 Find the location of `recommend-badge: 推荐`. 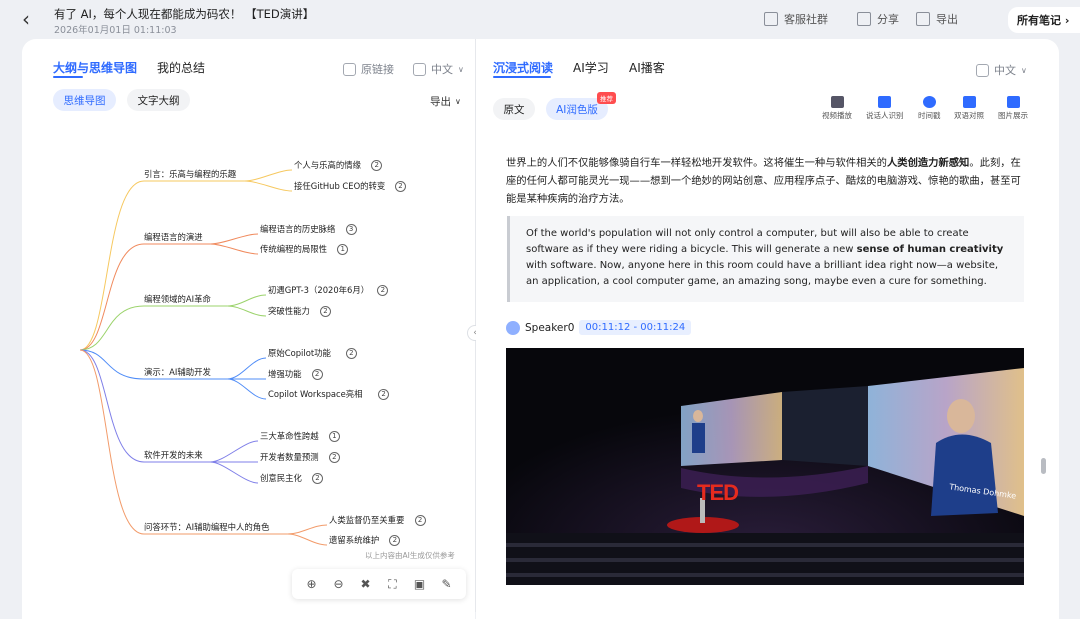

recommend-badge: 推荐 is located at coordinates (606, 98).